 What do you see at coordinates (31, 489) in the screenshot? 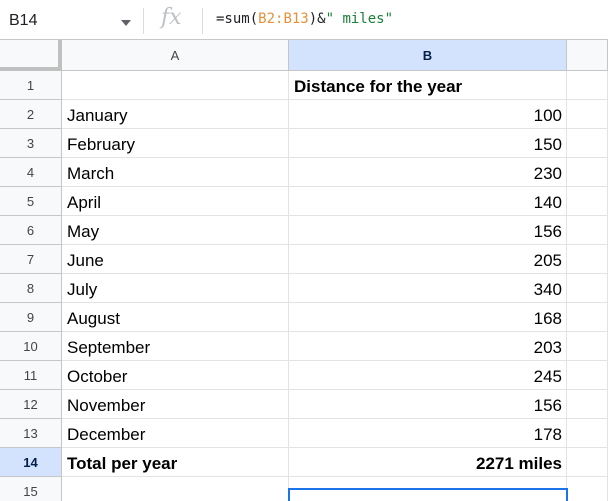
I see `row-header: 15` at bounding box center [31, 489].